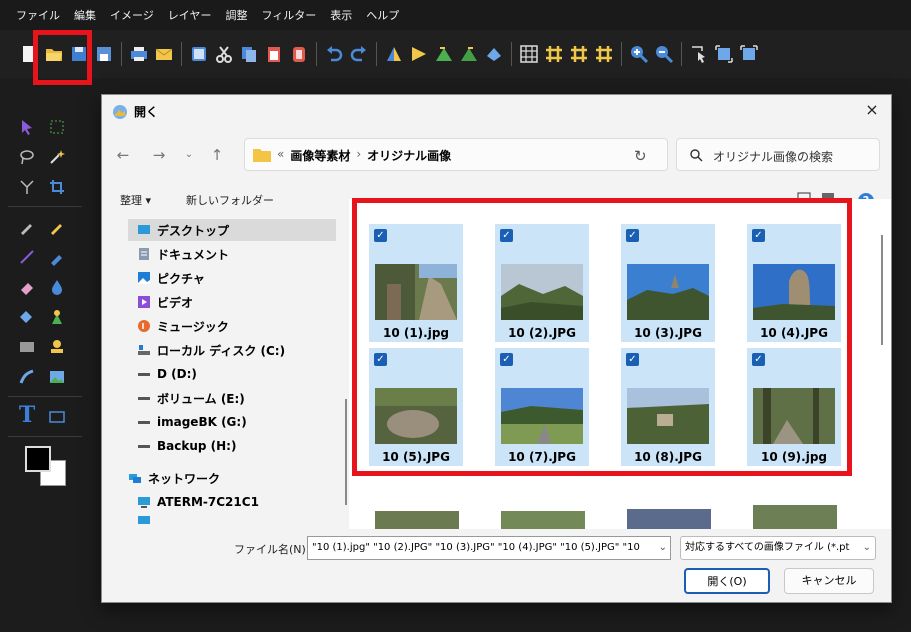  I want to click on recent-locations-icon: ⌄, so click(189, 155).